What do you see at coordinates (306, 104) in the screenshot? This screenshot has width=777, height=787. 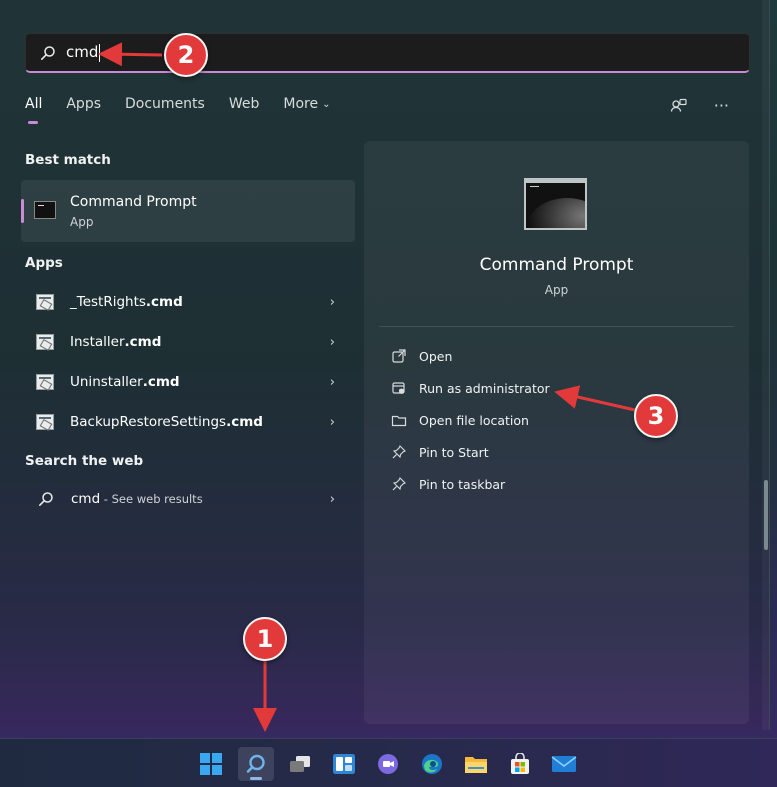 I see `tab-more: More ⌄` at bounding box center [306, 104].